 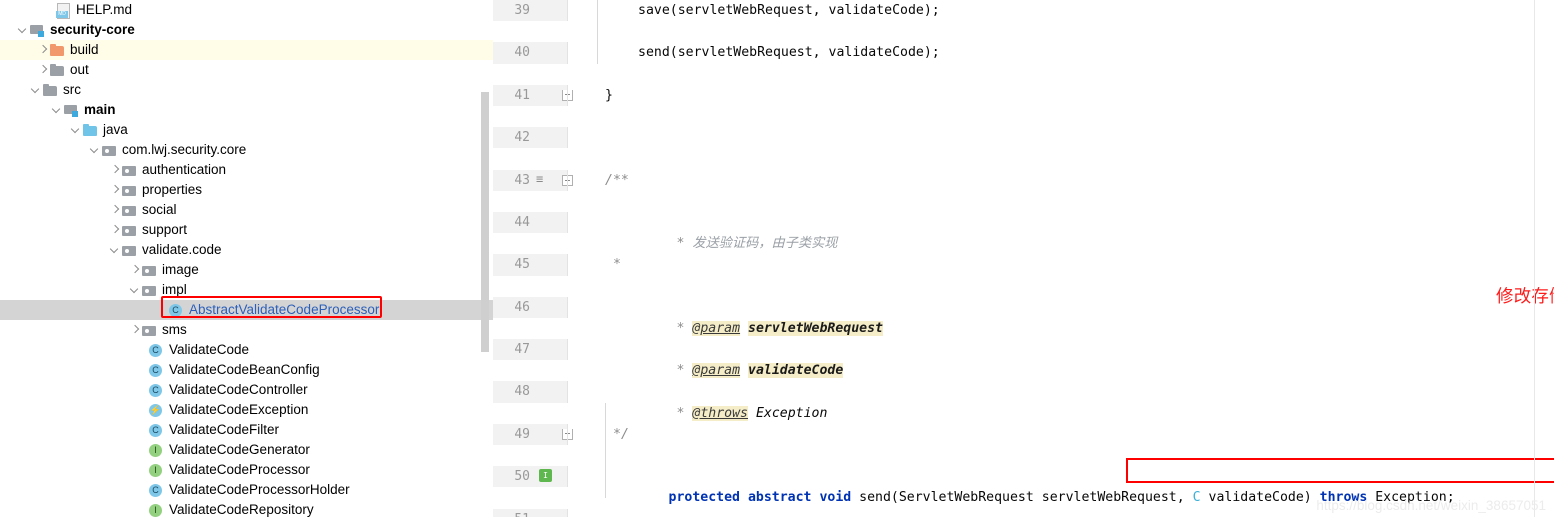 I want to click on tree-item-image: image, so click(x=246, y=270).